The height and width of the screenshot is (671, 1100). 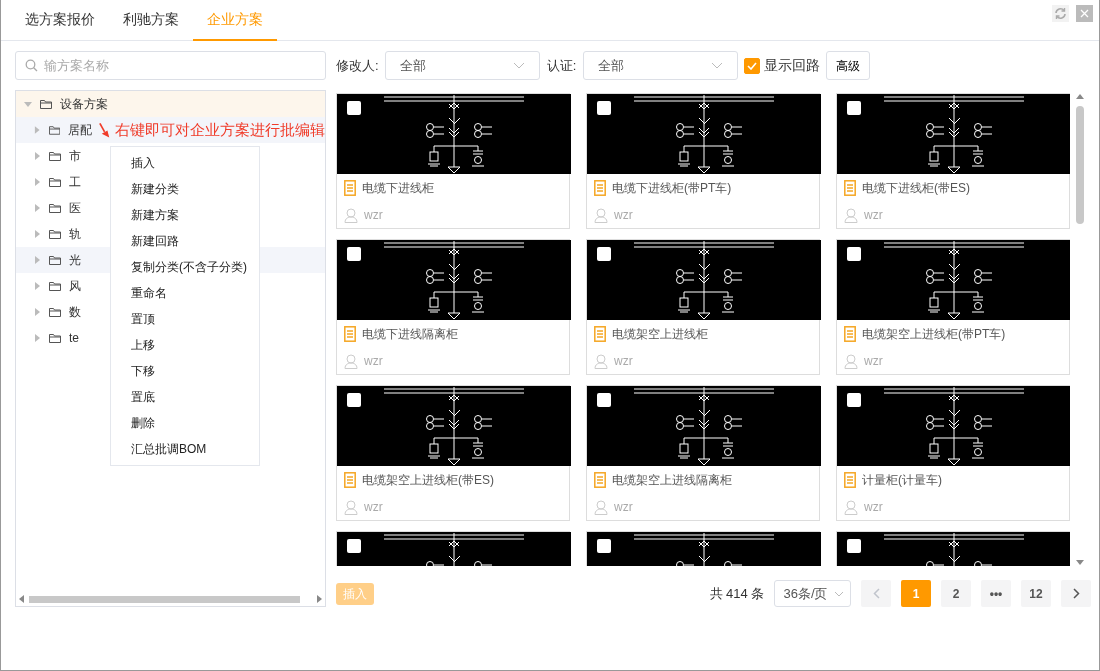 What do you see at coordinates (672, 480) in the screenshot?
I see `card-title: 电缆架空上进线隔离柜` at bounding box center [672, 480].